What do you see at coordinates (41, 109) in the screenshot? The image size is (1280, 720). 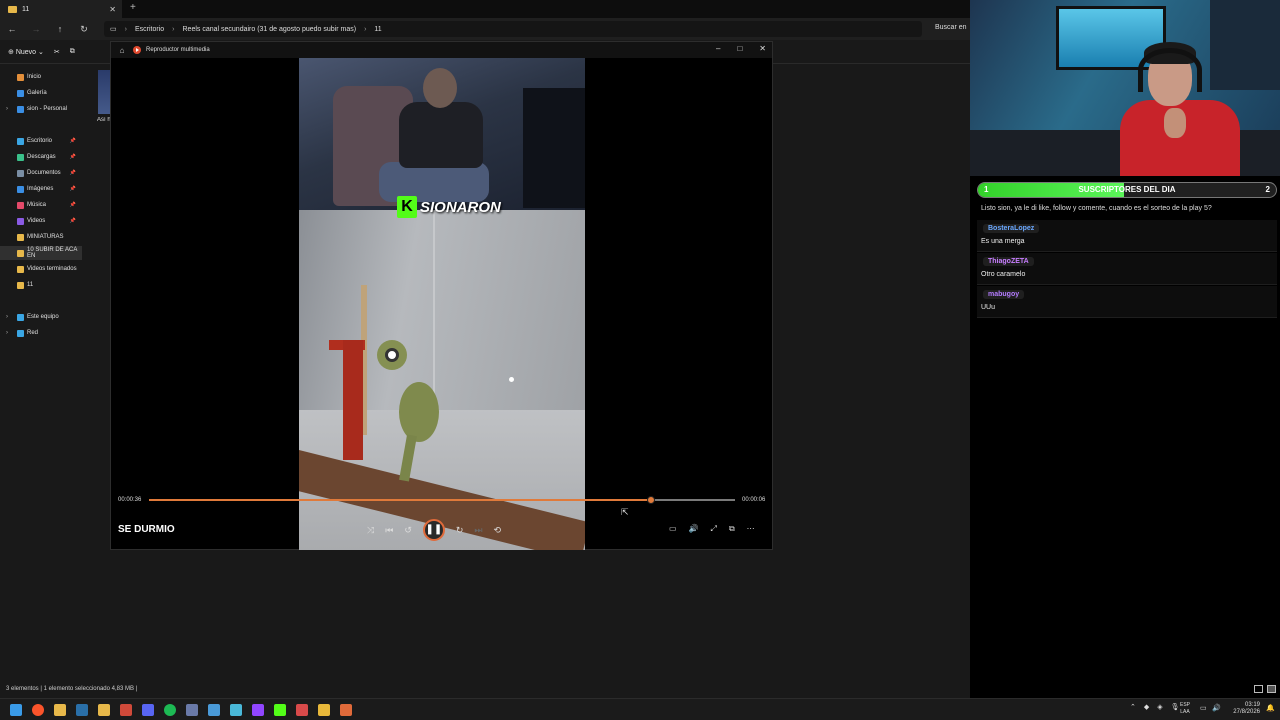 I see `sidebar-item: › sion - Personal` at bounding box center [41, 109].